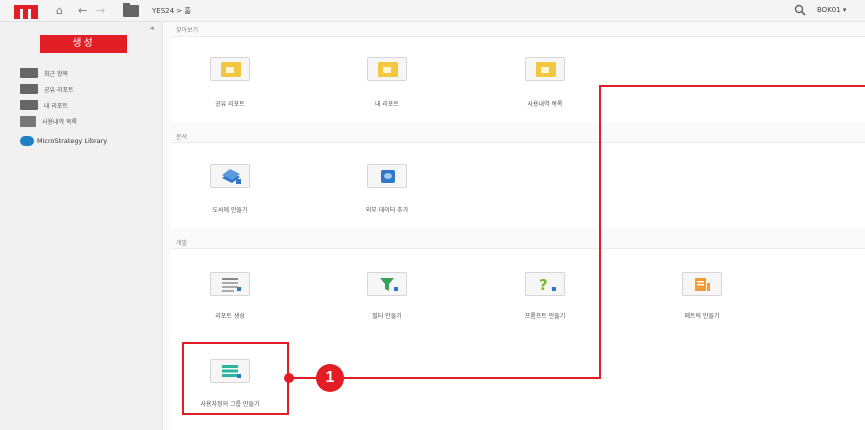  Describe the element at coordinates (387, 316) in the screenshot. I see `tile-label: 필터 만들기` at that location.